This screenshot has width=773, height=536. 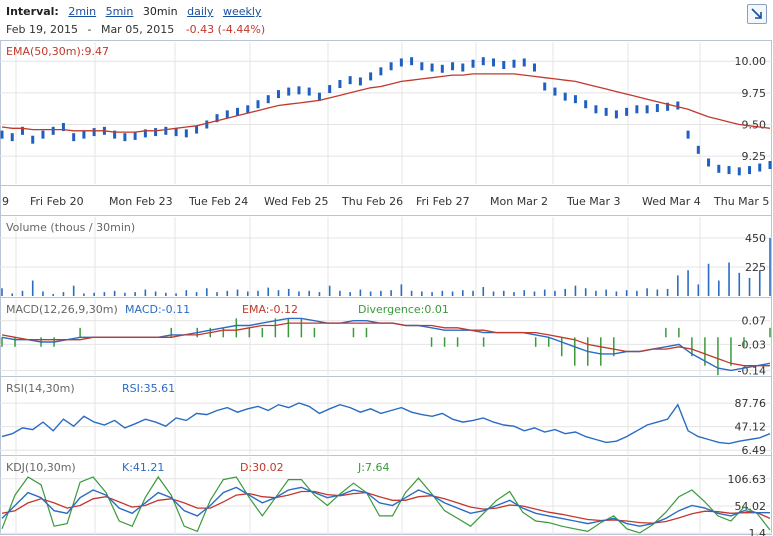 I want to click on x-axis-tick-label: Fri Feb 27, so click(x=443, y=201).